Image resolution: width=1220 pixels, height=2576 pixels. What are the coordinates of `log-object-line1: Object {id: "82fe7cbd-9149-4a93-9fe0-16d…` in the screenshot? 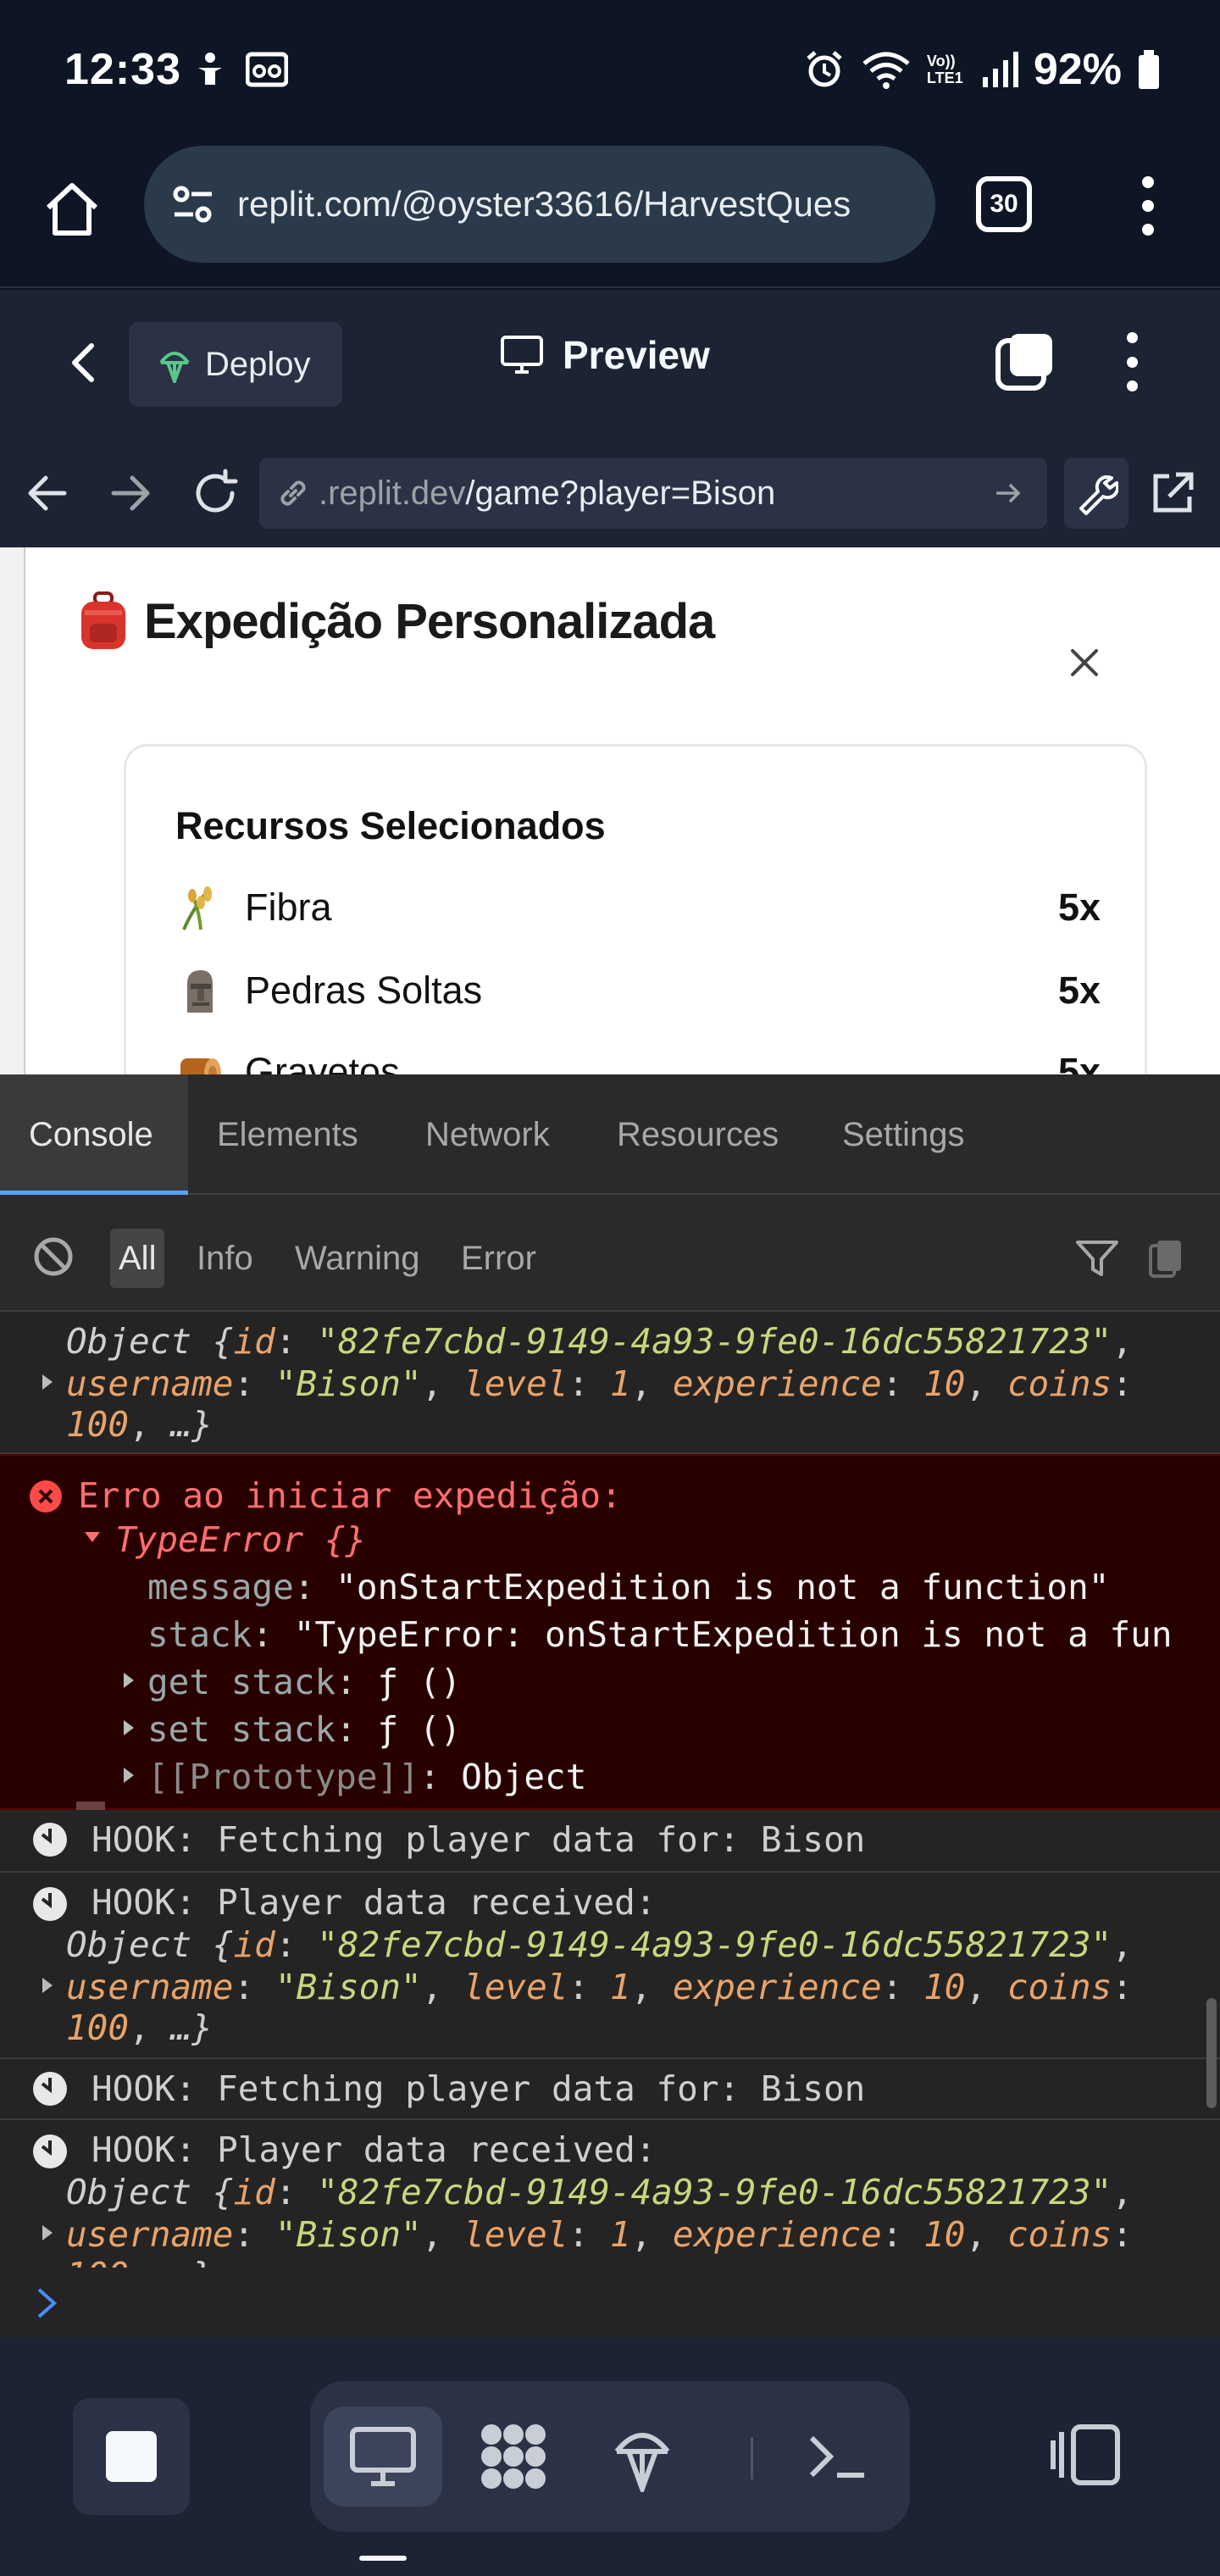 It's located at (599, 1341).